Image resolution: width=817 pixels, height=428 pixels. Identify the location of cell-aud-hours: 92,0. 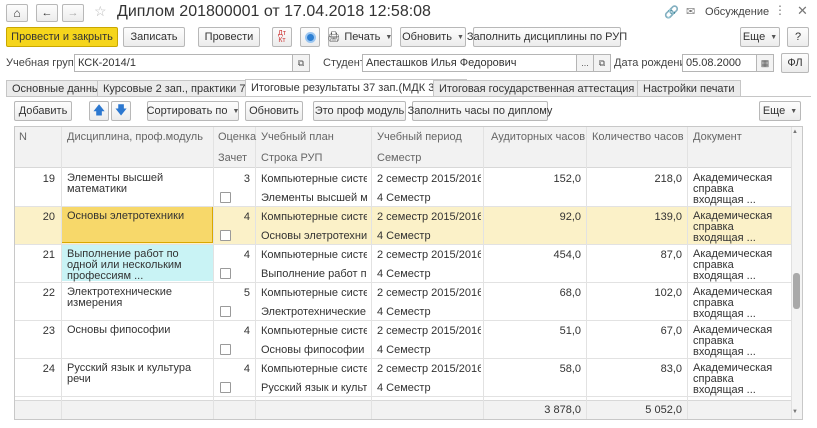
(533, 217).